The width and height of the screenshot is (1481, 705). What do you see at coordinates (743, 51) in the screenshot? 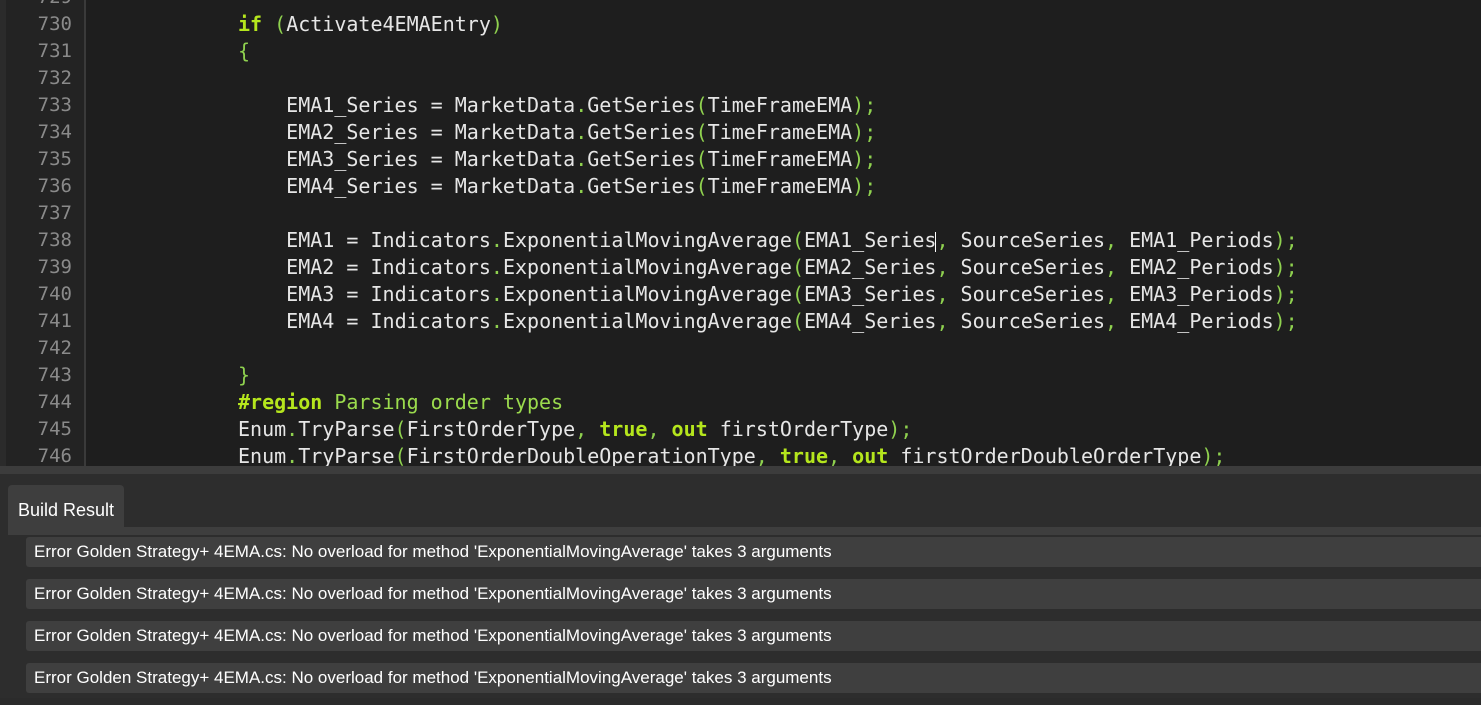
I see `code-line: 731 {` at bounding box center [743, 51].